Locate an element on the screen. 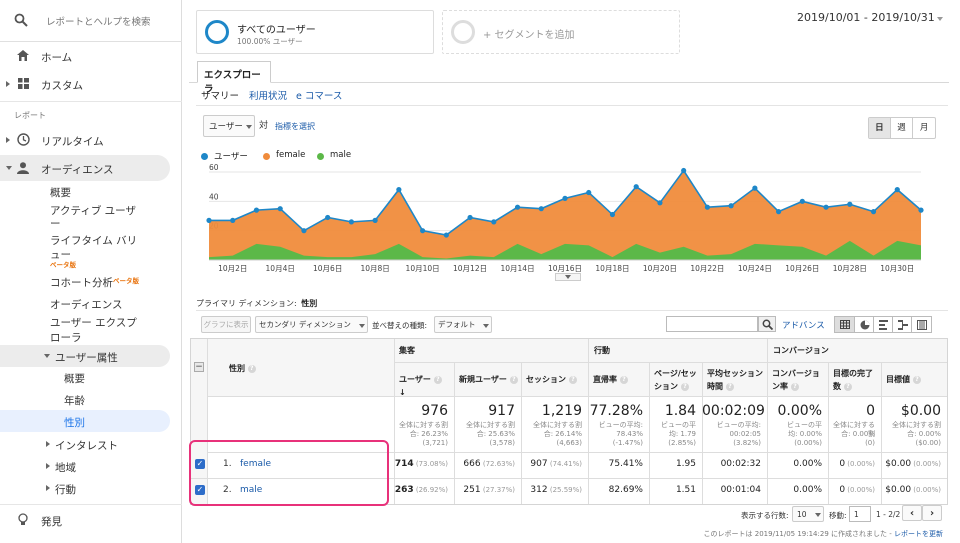  nav-discover: 発見 is located at coordinates (91, 521).